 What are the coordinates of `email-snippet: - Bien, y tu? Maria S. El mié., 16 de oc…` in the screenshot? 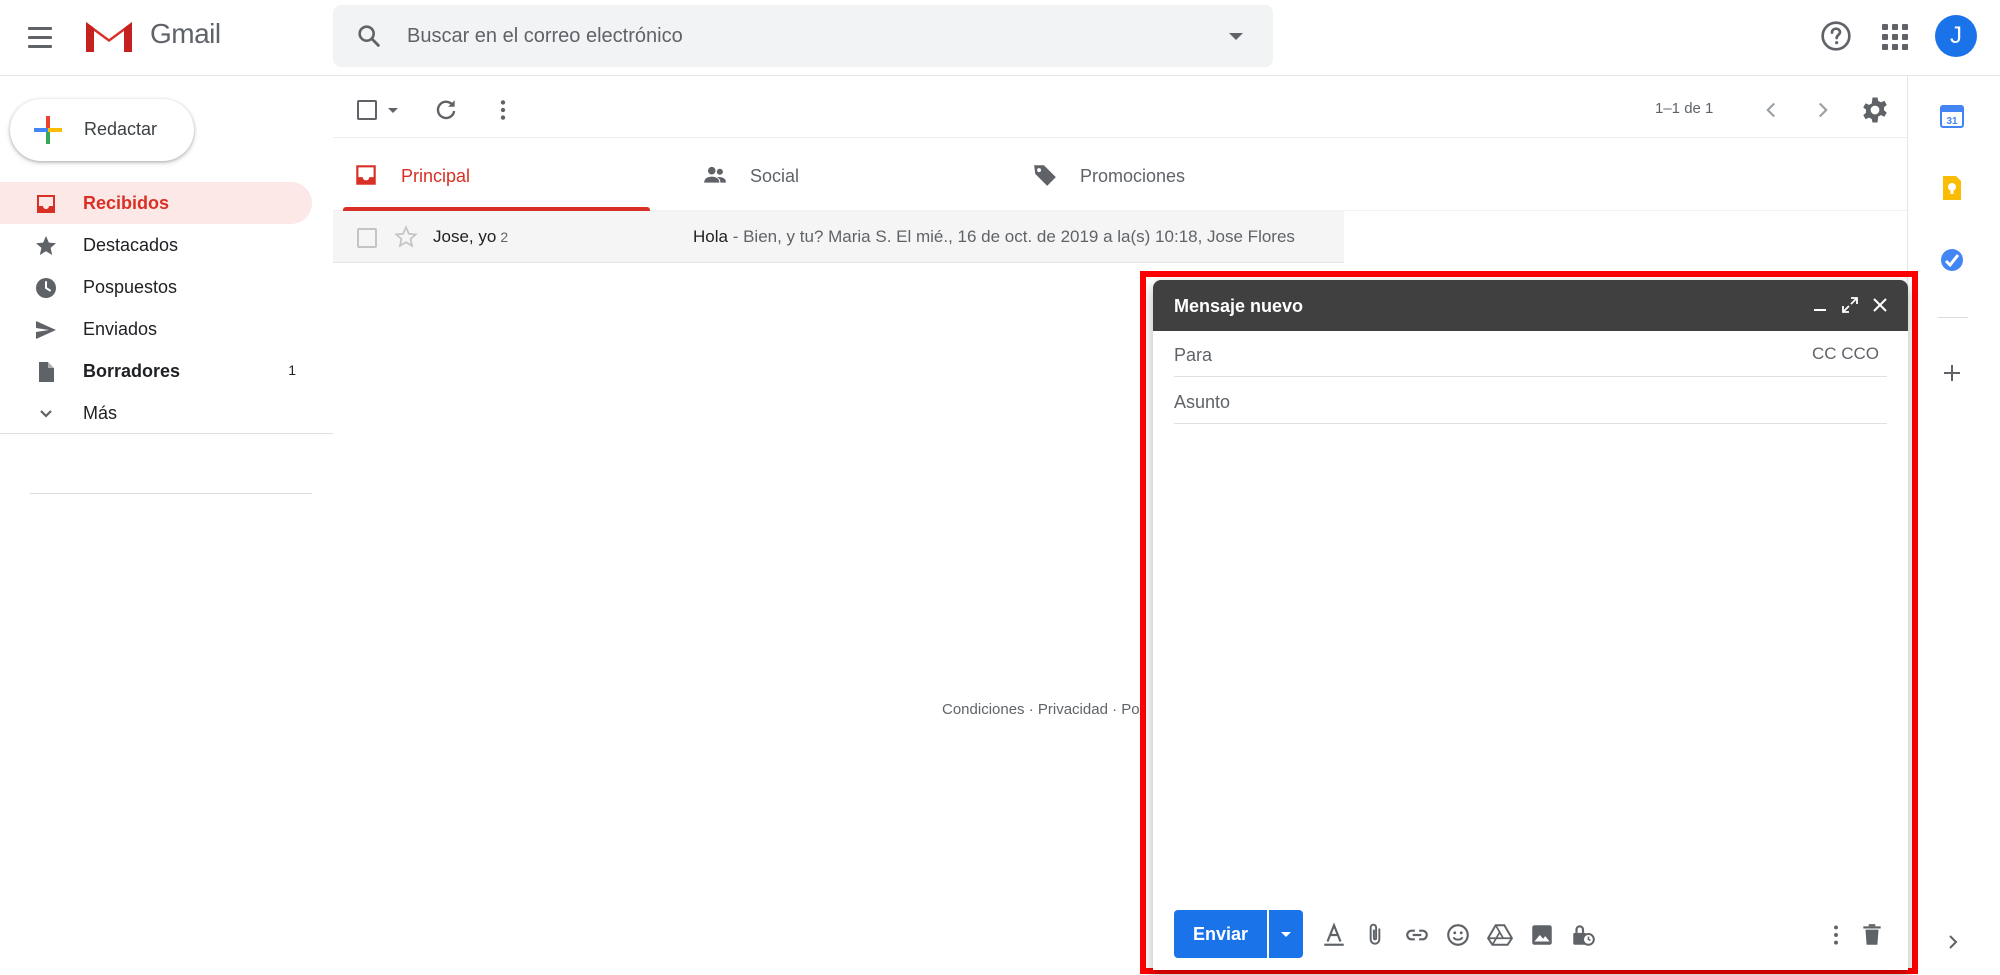 It's located at (1011, 236).